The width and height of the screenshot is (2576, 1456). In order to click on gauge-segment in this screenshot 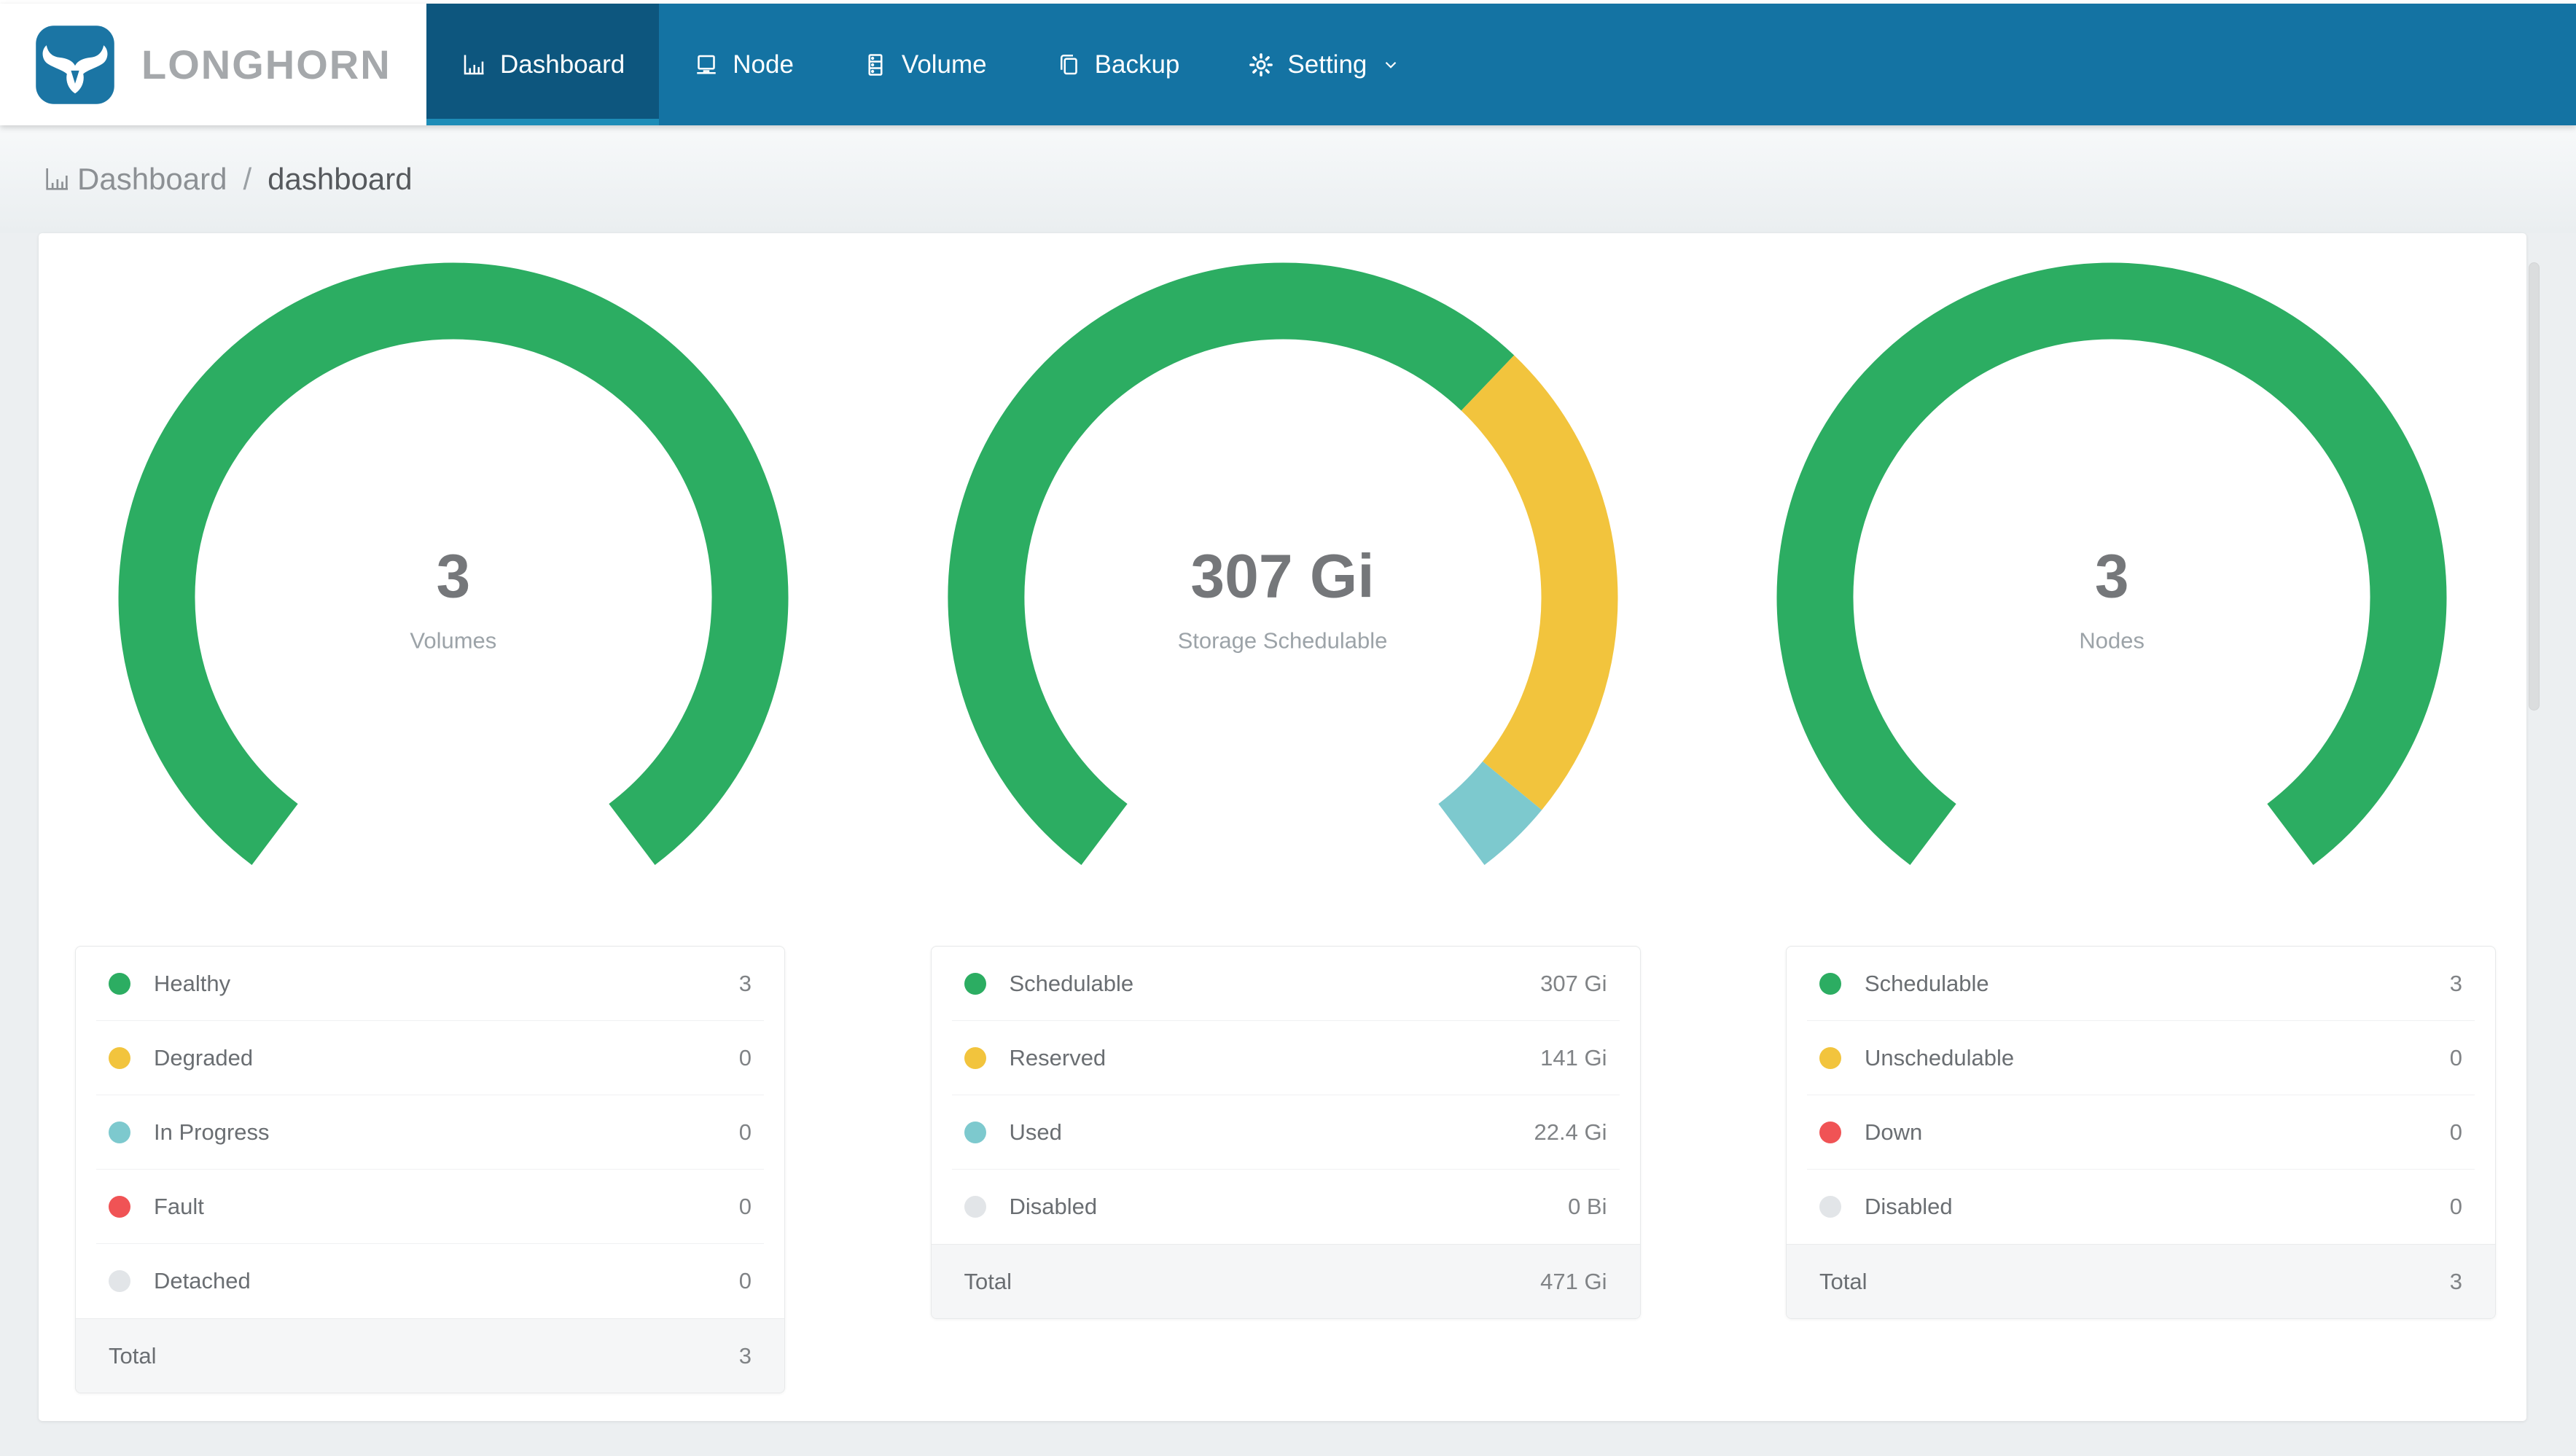, I will do `click(1489, 813)`.